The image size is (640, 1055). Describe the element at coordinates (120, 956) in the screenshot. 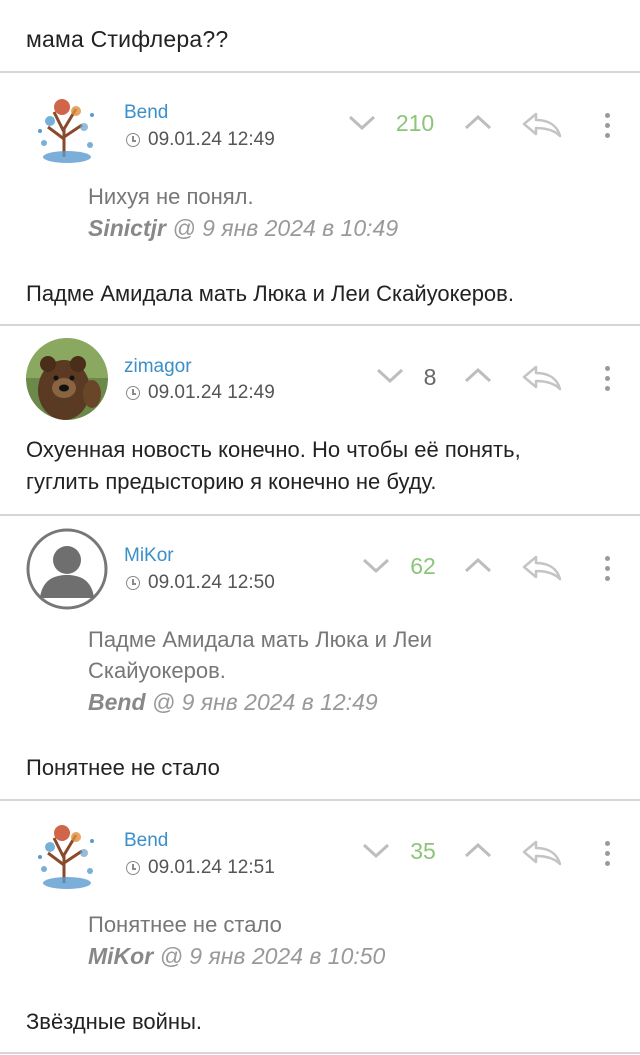

I see `quote-author: MiKor` at that location.